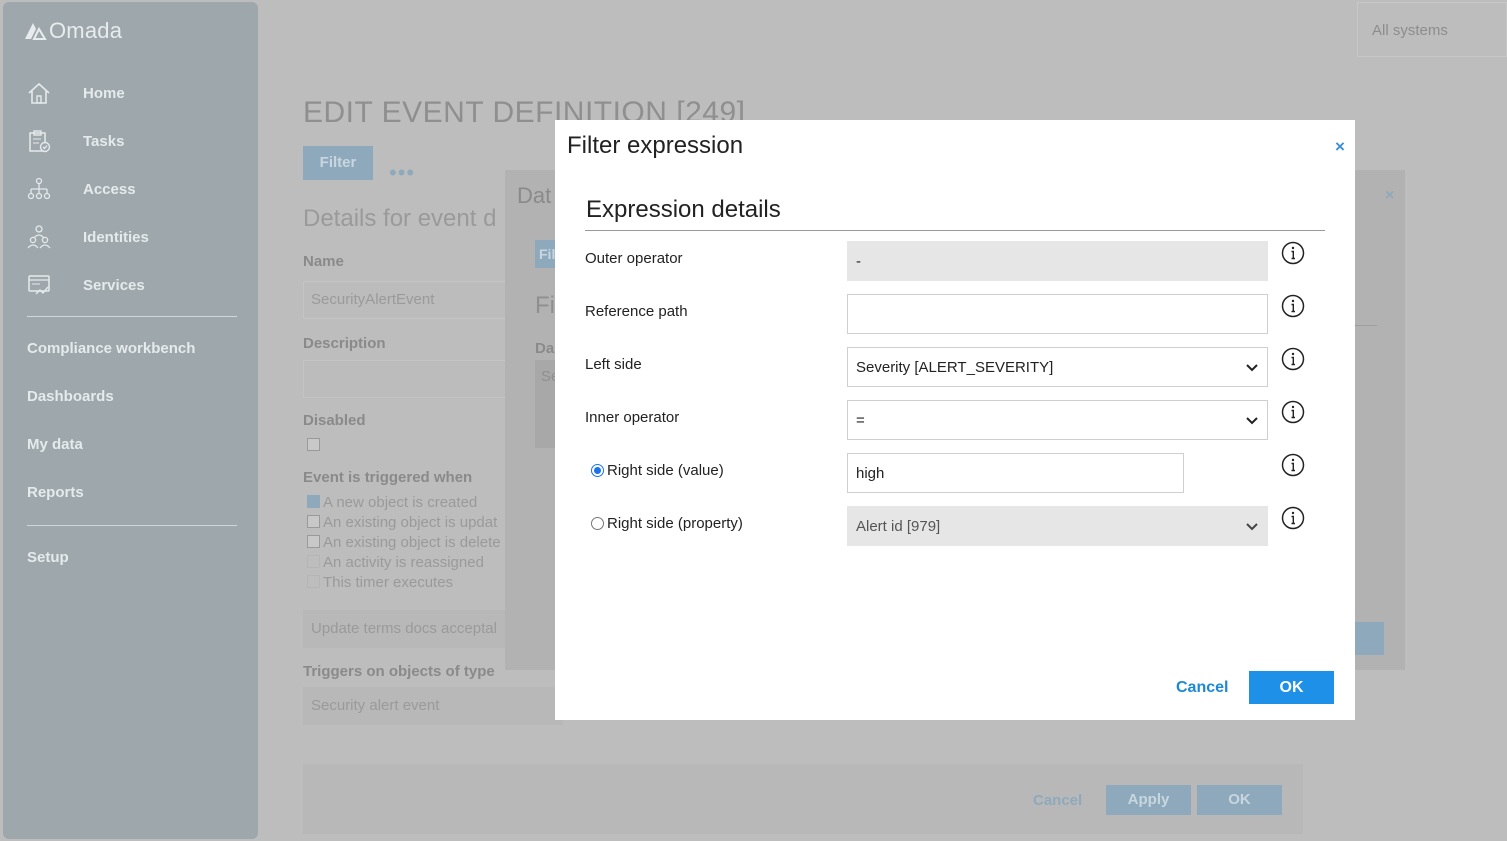  I want to click on data-dialog-button, so click(1369, 638).